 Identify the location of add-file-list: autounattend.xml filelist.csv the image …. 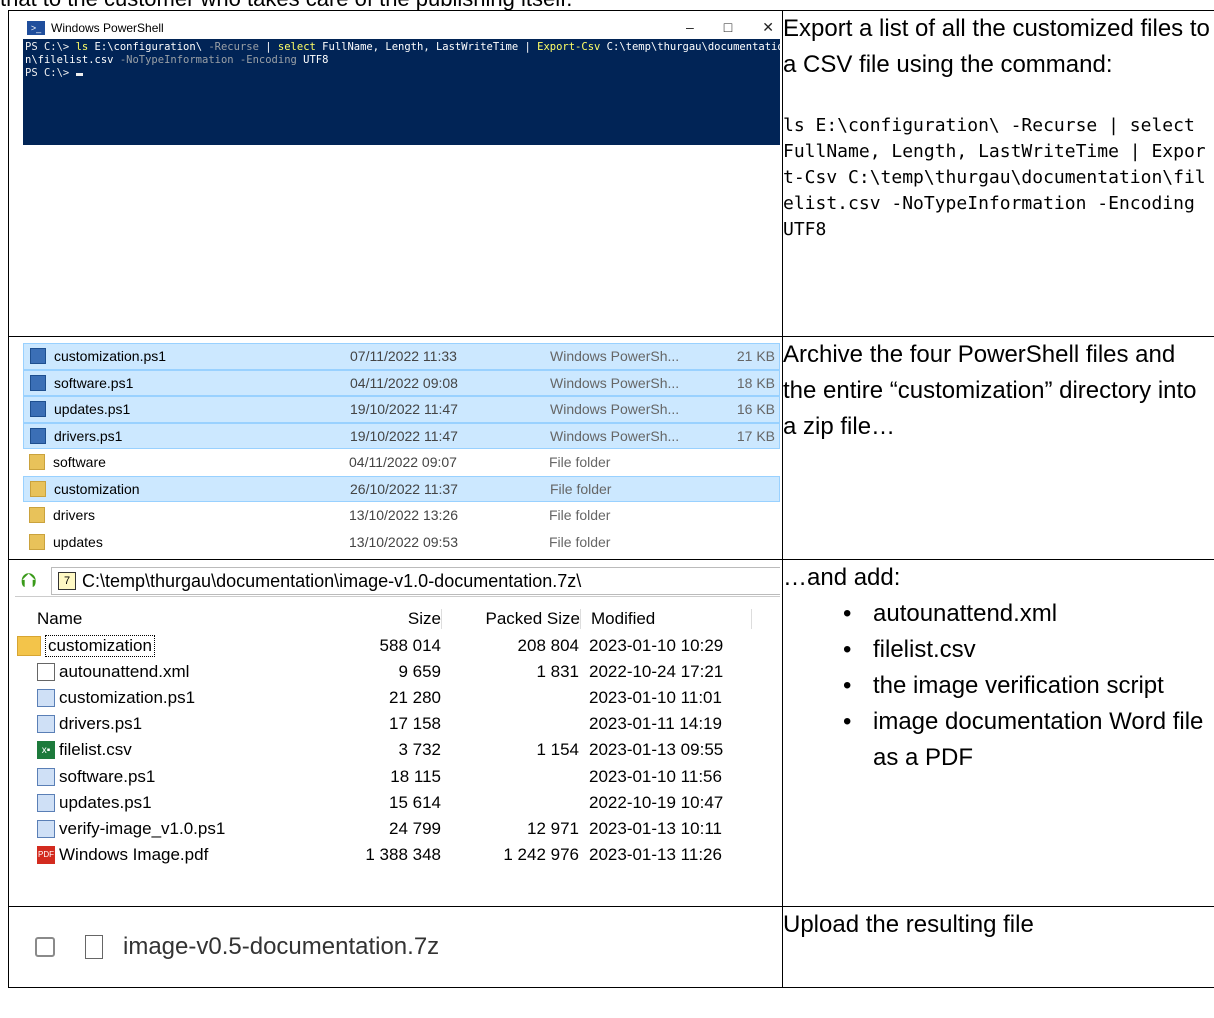
(998, 686).